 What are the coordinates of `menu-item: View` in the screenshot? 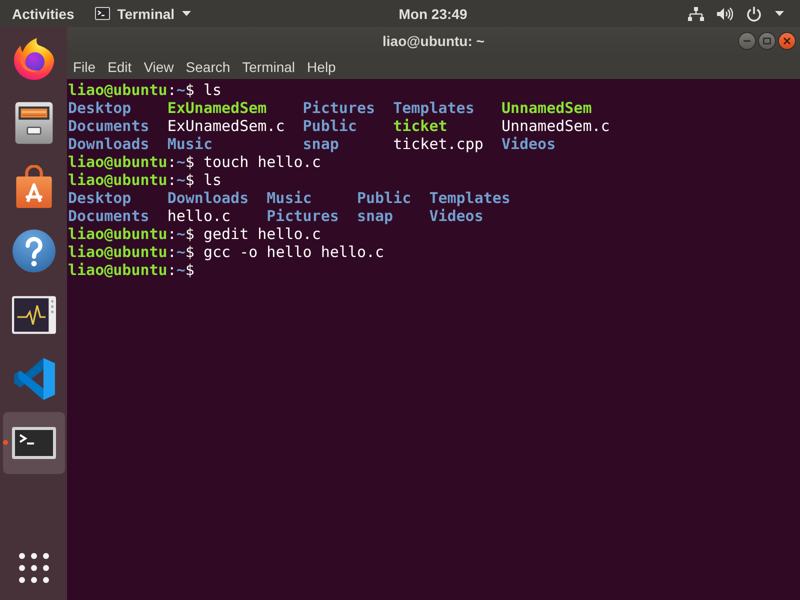 It's located at (159, 67).